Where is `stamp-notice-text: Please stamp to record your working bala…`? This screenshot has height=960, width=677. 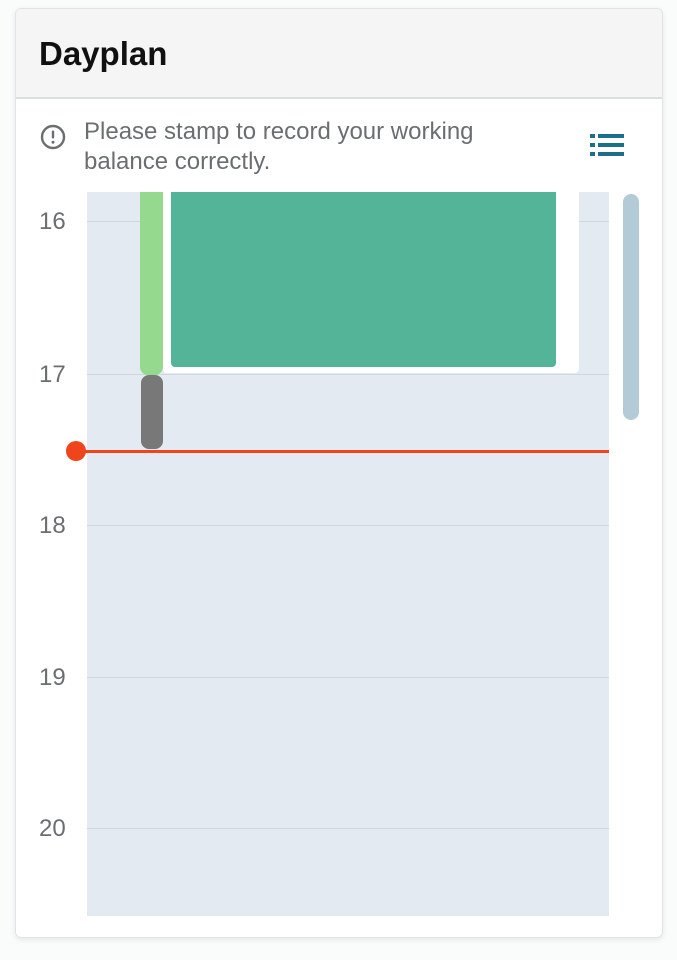 stamp-notice-text: Please stamp to record your working bala… is located at coordinates (279, 146).